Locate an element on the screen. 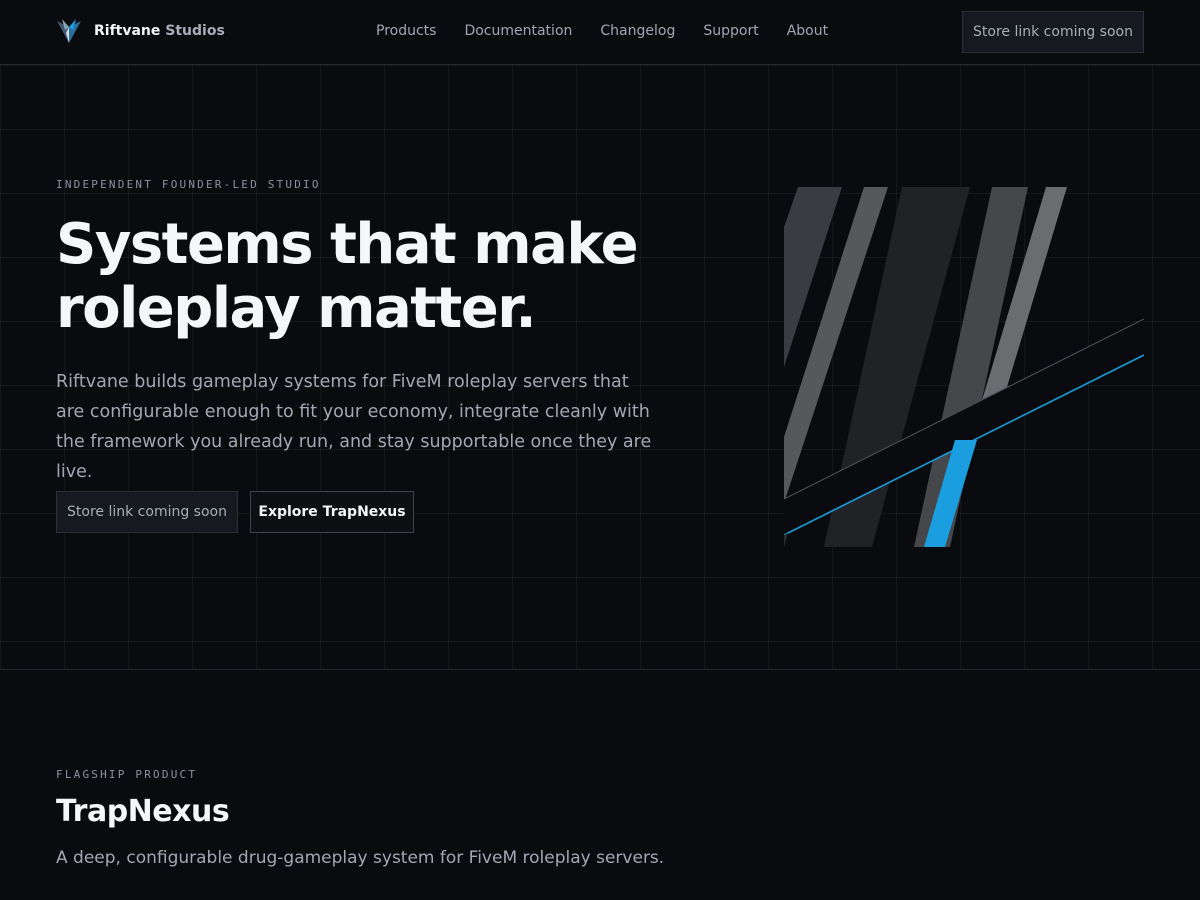  riftvane-logo-icon is located at coordinates (69, 31).